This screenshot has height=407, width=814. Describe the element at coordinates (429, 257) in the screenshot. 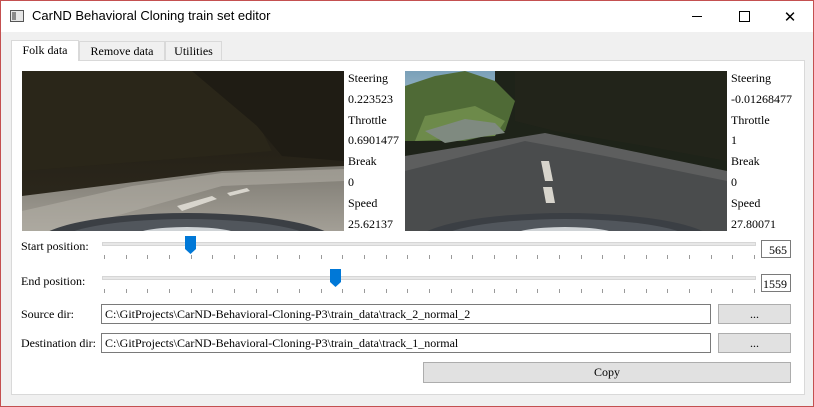

I see `start-position-ticks` at that location.